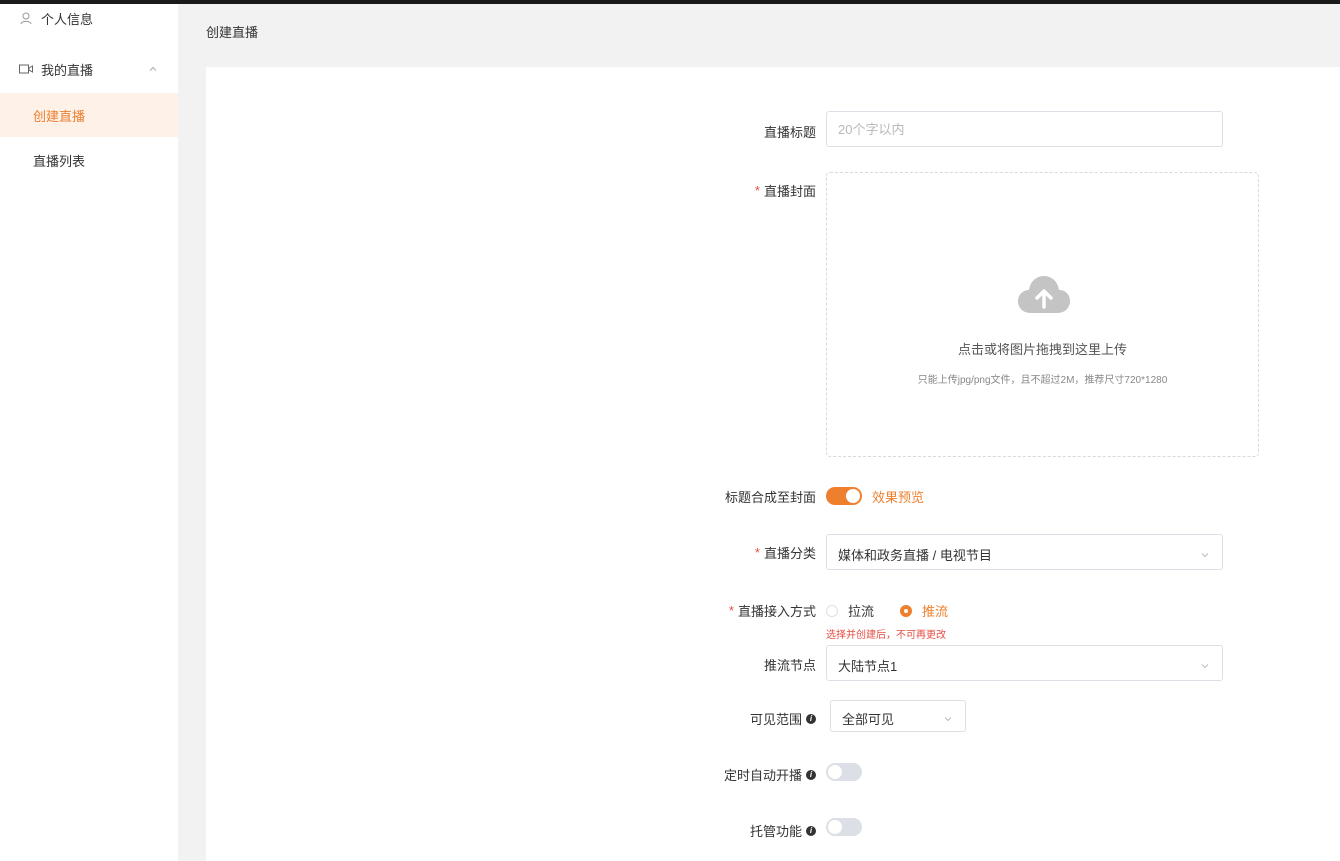  Describe the element at coordinates (868, 666) in the screenshot. I see `push-node-select-value: 大陆节点1` at that location.